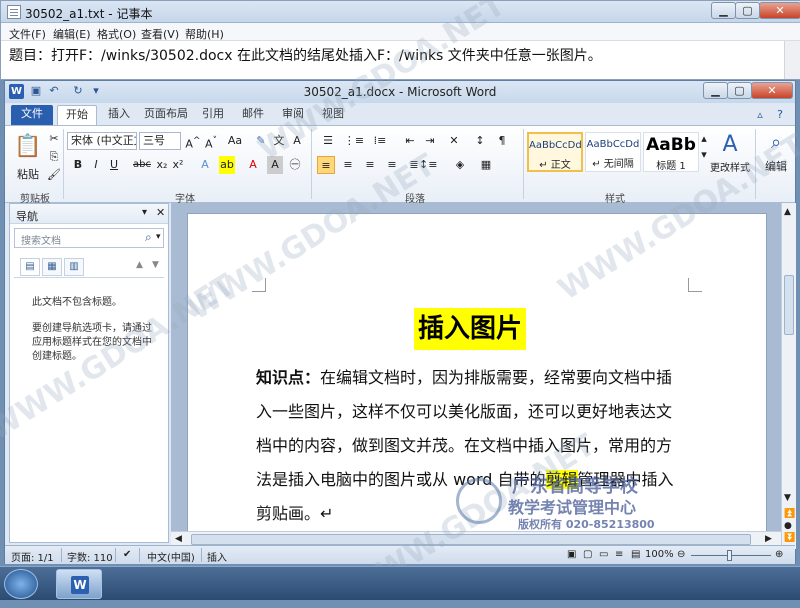  Describe the element at coordinates (227, 165) in the screenshot. I see `highlight-icon: ab` at that location.